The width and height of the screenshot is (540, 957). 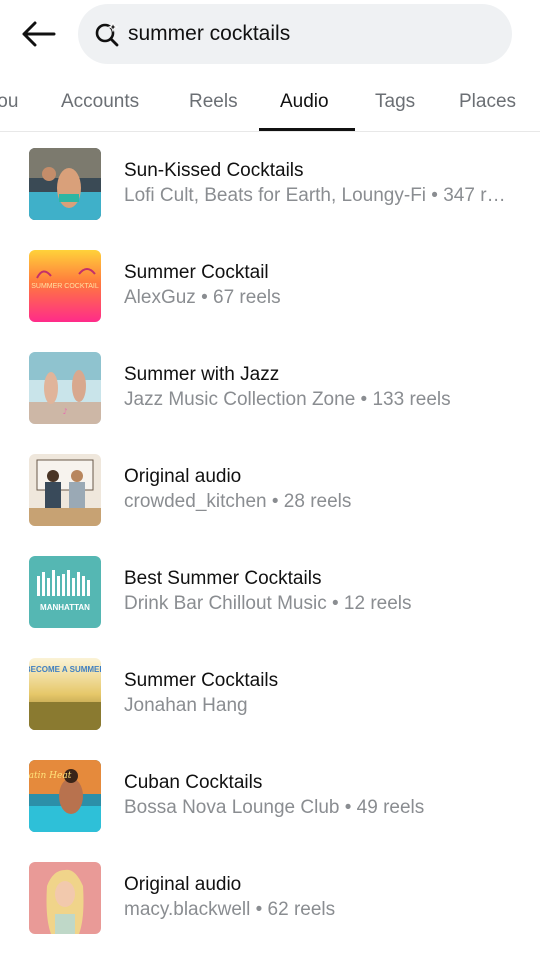 What do you see at coordinates (65, 669) in the screenshot?
I see `thumb-text: BECOME A SUMMER` at bounding box center [65, 669].